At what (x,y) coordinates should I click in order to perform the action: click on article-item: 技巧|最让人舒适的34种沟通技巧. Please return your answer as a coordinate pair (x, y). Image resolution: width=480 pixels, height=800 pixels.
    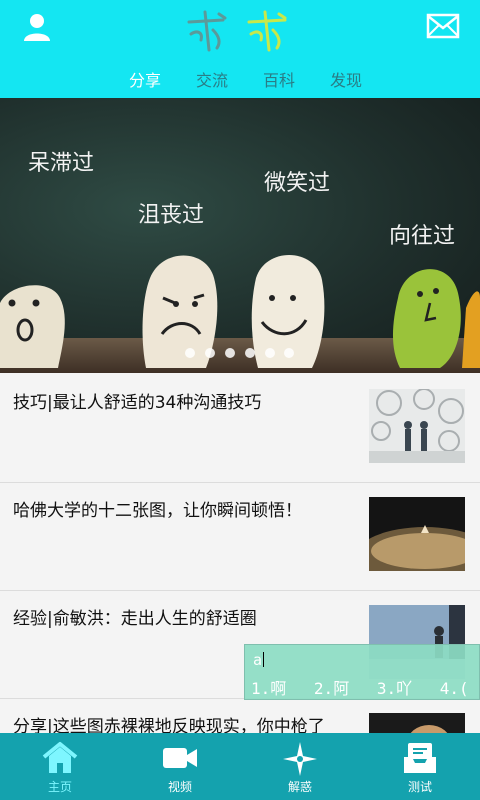
    Looking at the image, I should click on (240, 429).